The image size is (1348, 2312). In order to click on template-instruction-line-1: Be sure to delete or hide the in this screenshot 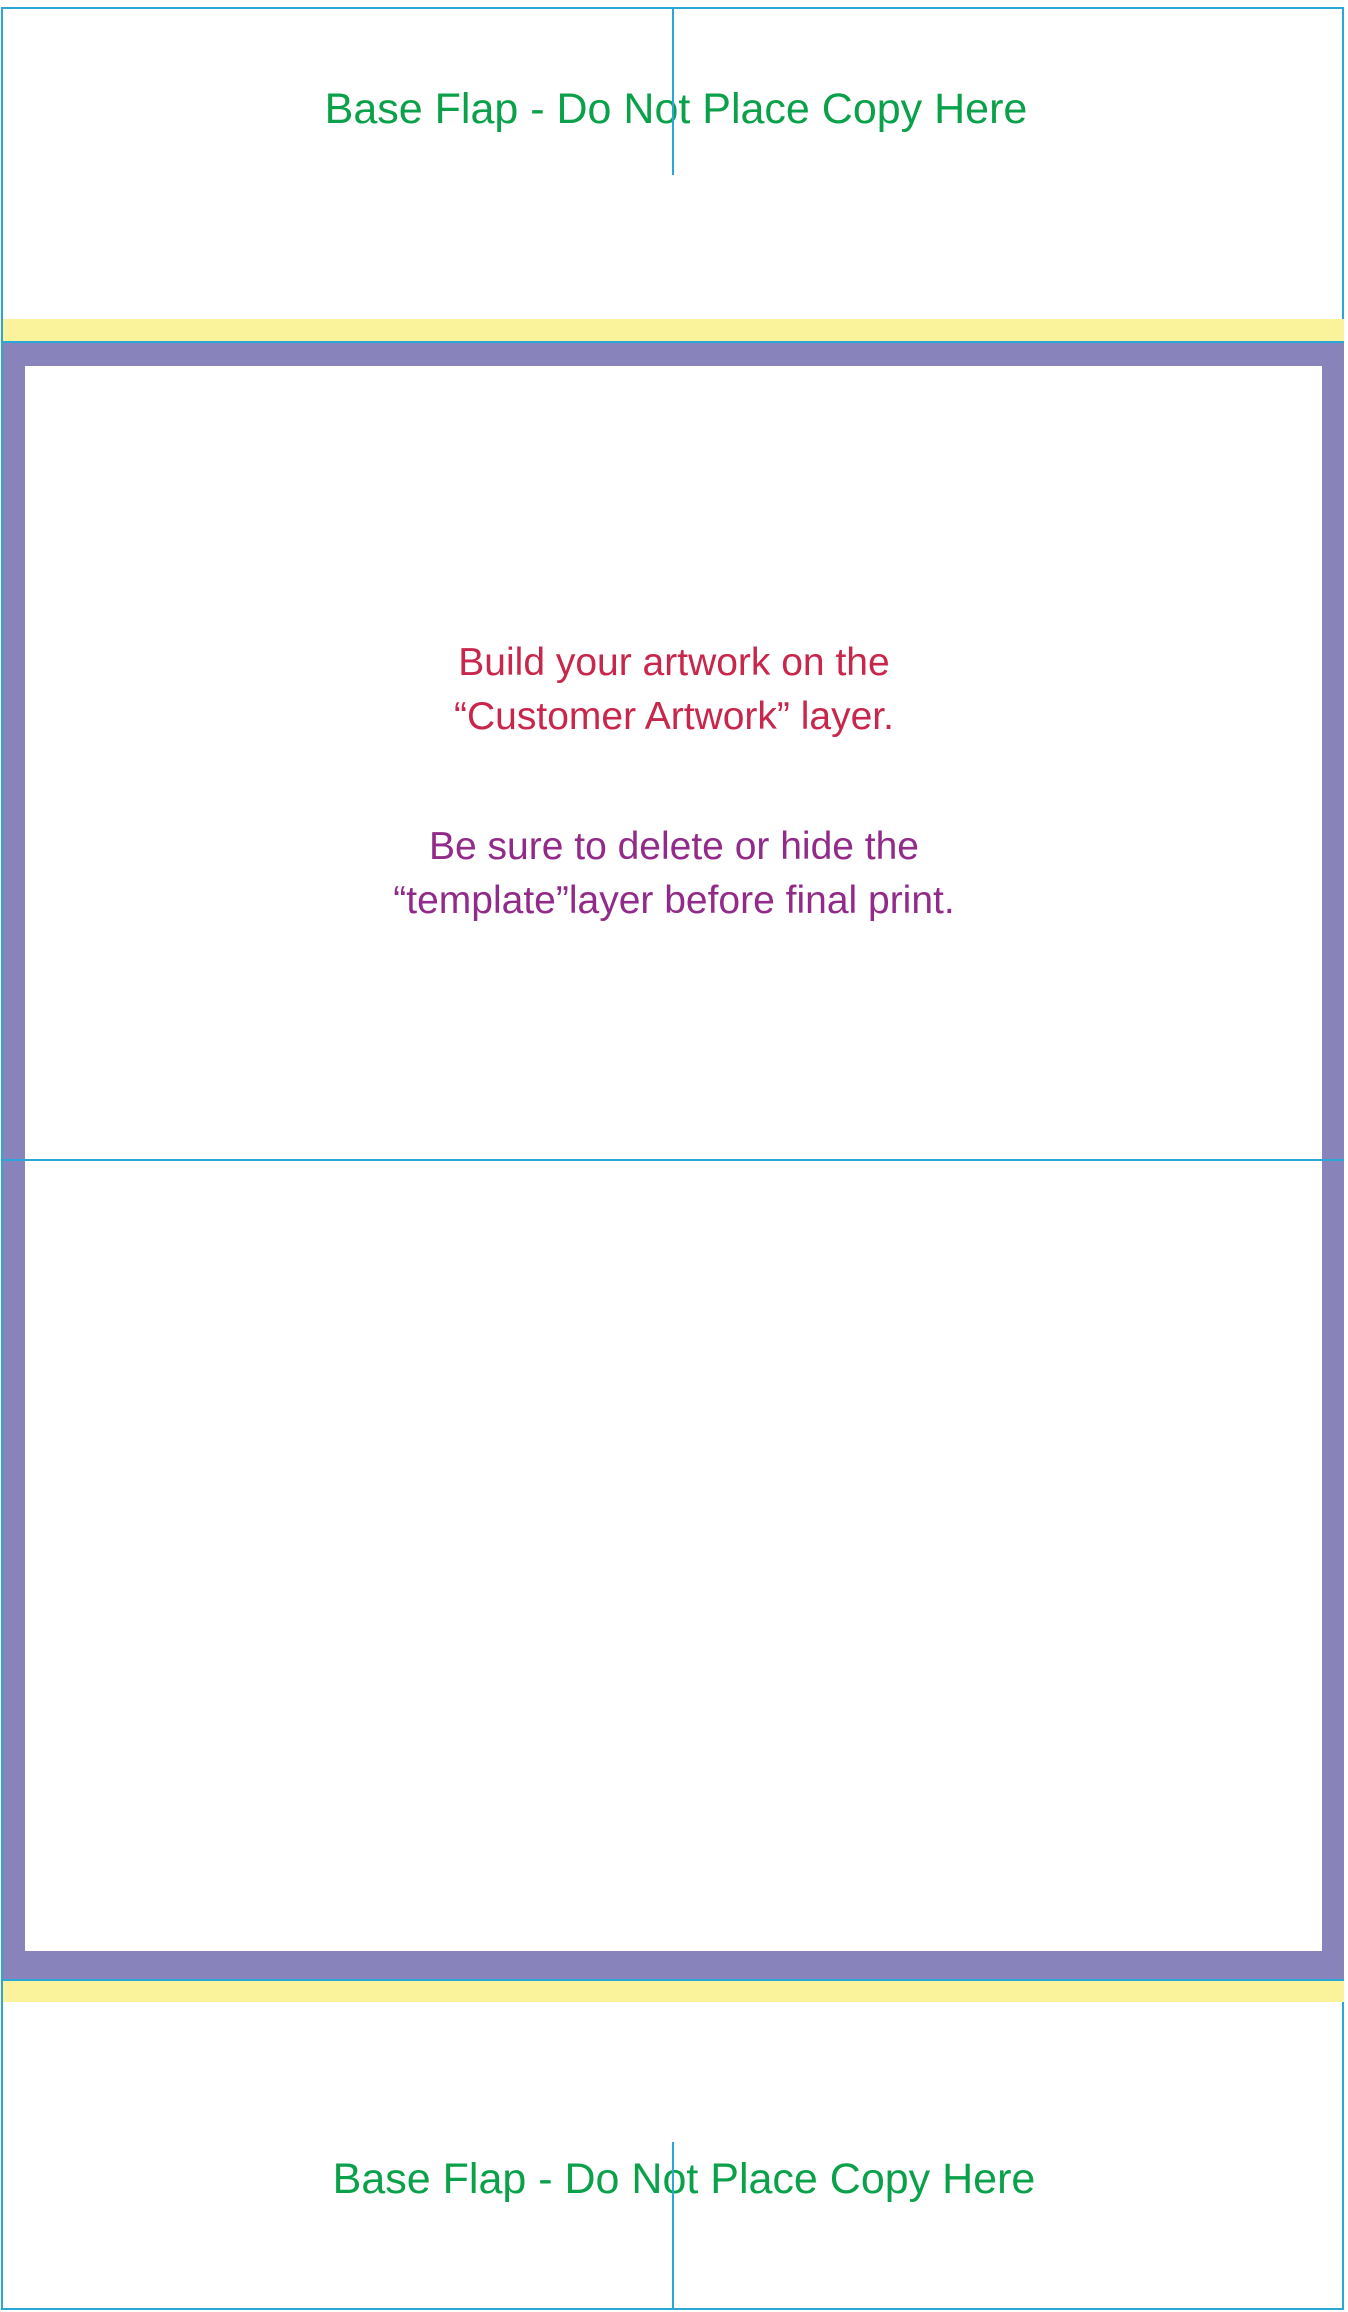, I will do `click(674, 846)`.